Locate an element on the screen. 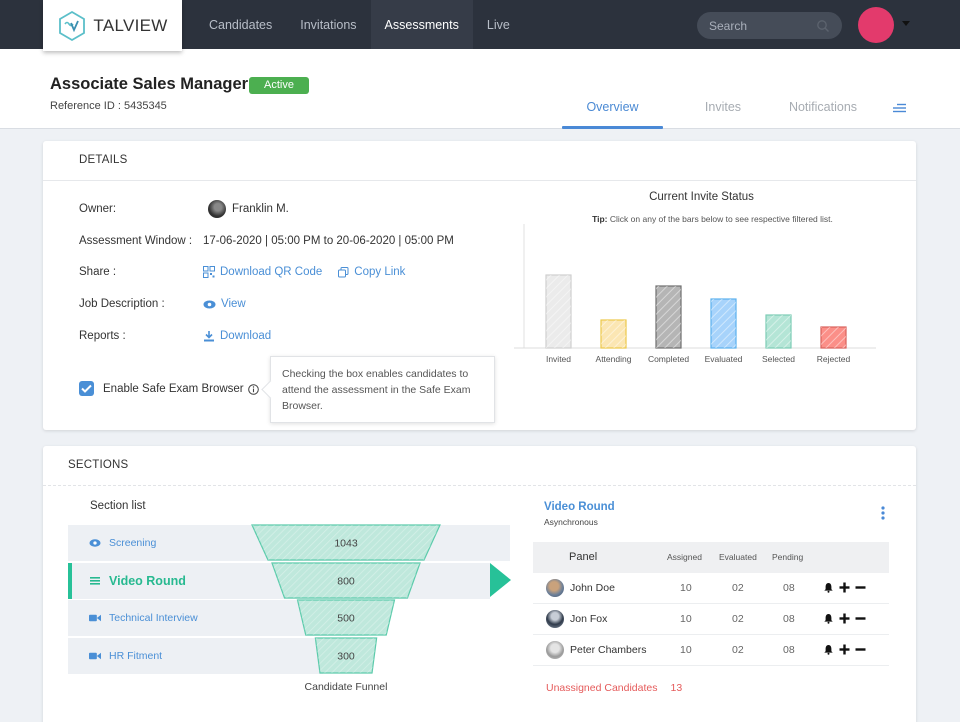 The height and width of the screenshot is (722, 960). download-qr-link: Download QR Code is located at coordinates (262, 272).